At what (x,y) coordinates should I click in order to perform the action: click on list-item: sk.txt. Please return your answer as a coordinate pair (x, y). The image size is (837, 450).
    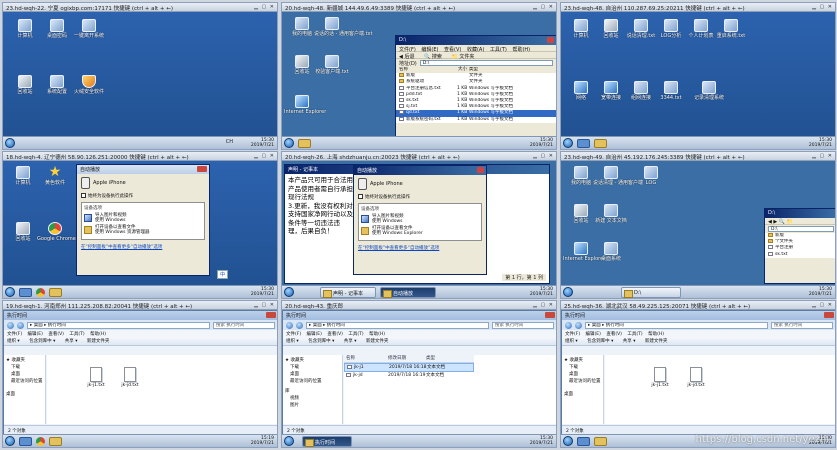
    Looking at the image, I should click on (800, 254).